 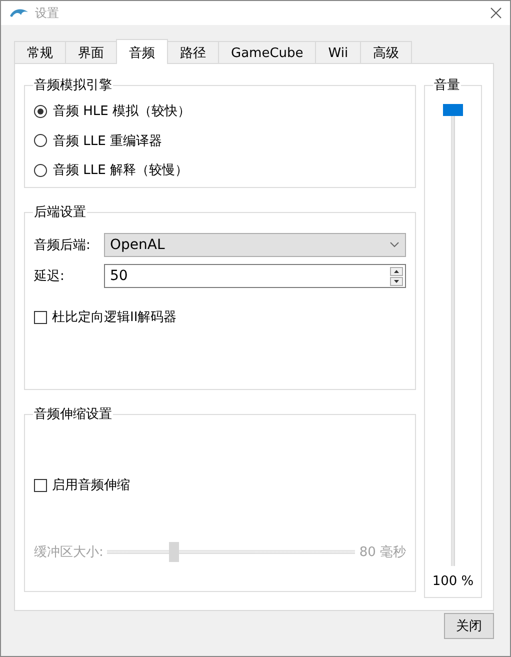 What do you see at coordinates (469, 626) in the screenshot?
I see `close-button: 关闭` at bounding box center [469, 626].